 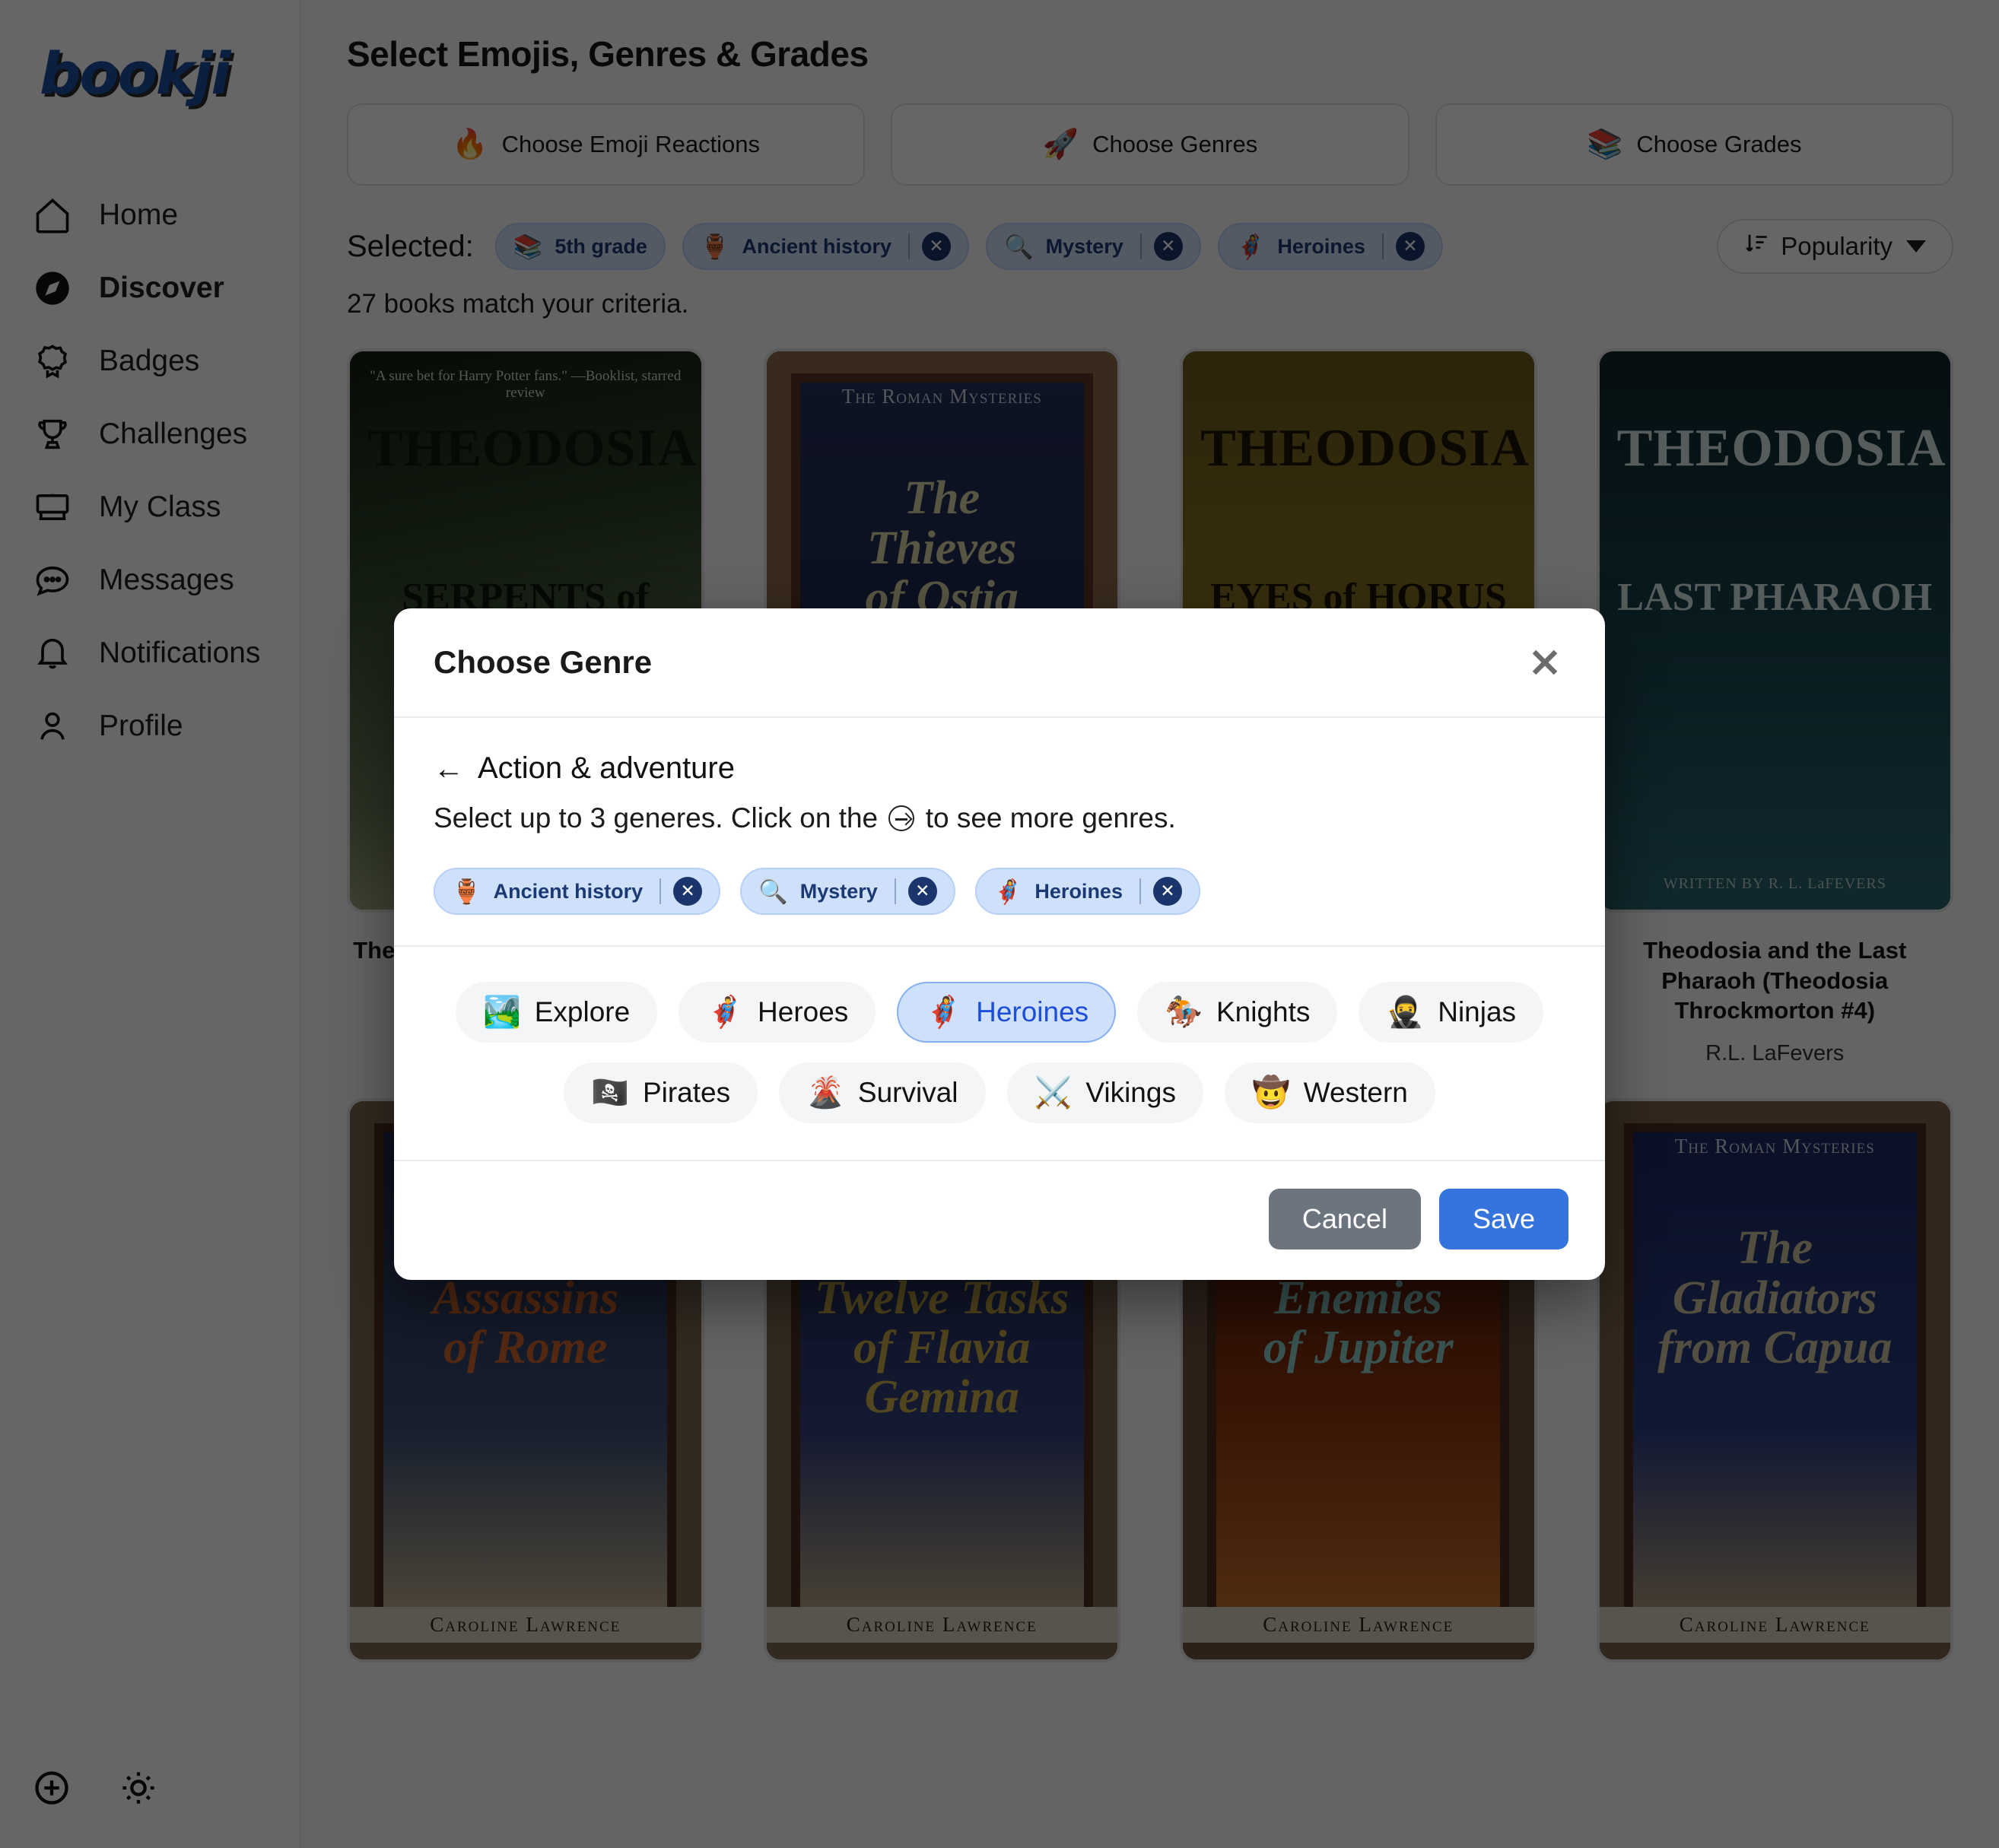 I want to click on modal-chip-mystery: 🔍 Mystery ✕, so click(x=847, y=891).